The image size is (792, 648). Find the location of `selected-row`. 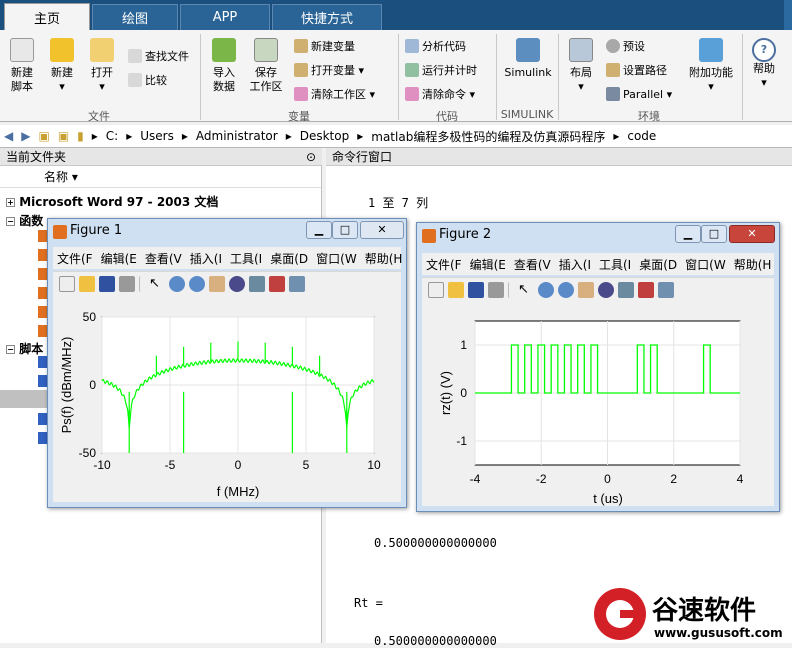

selected-row is located at coordinates (24, 399).